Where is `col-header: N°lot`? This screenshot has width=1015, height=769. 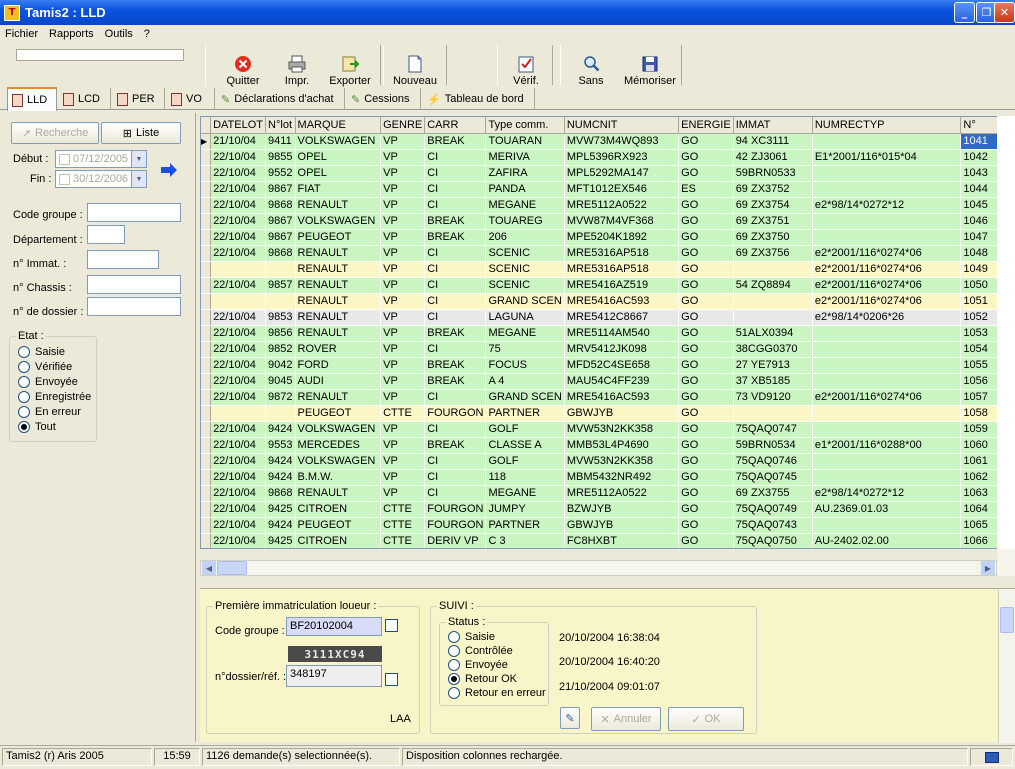 col-header: N°lot is located at coordinates (280, 125).